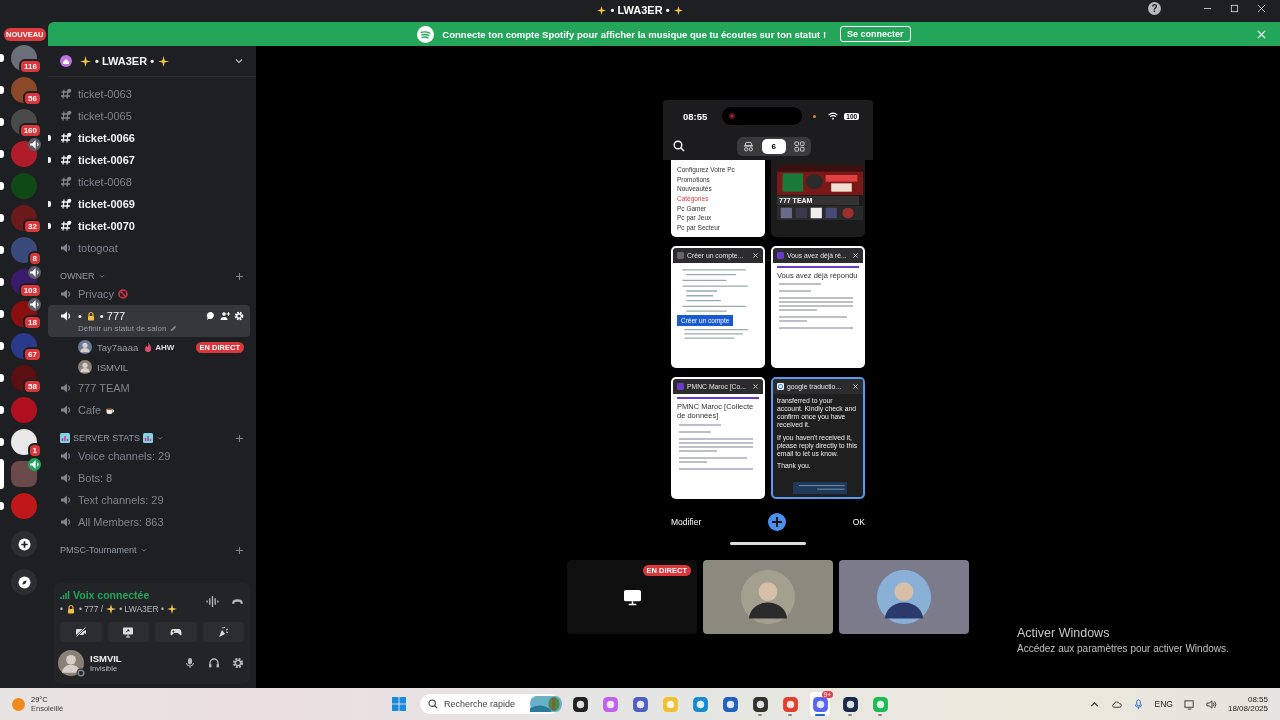 This screenshot has width=1280, height=720. What do you see at coordinates (32, 386) in the screenshot?
I see `mention-count: 58` at bounding box center [32, 386].